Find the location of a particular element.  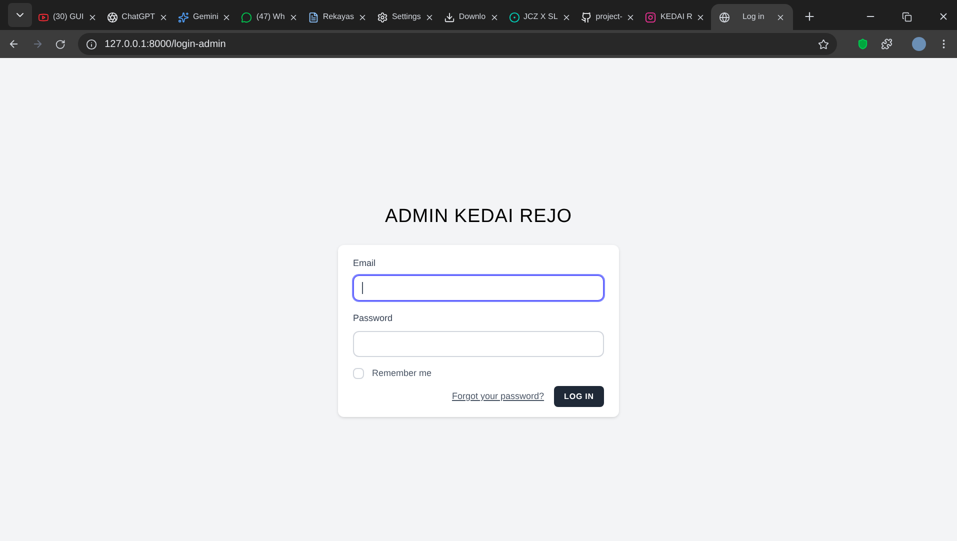

remember-label: Remember me is located at coordinates (402, 373).